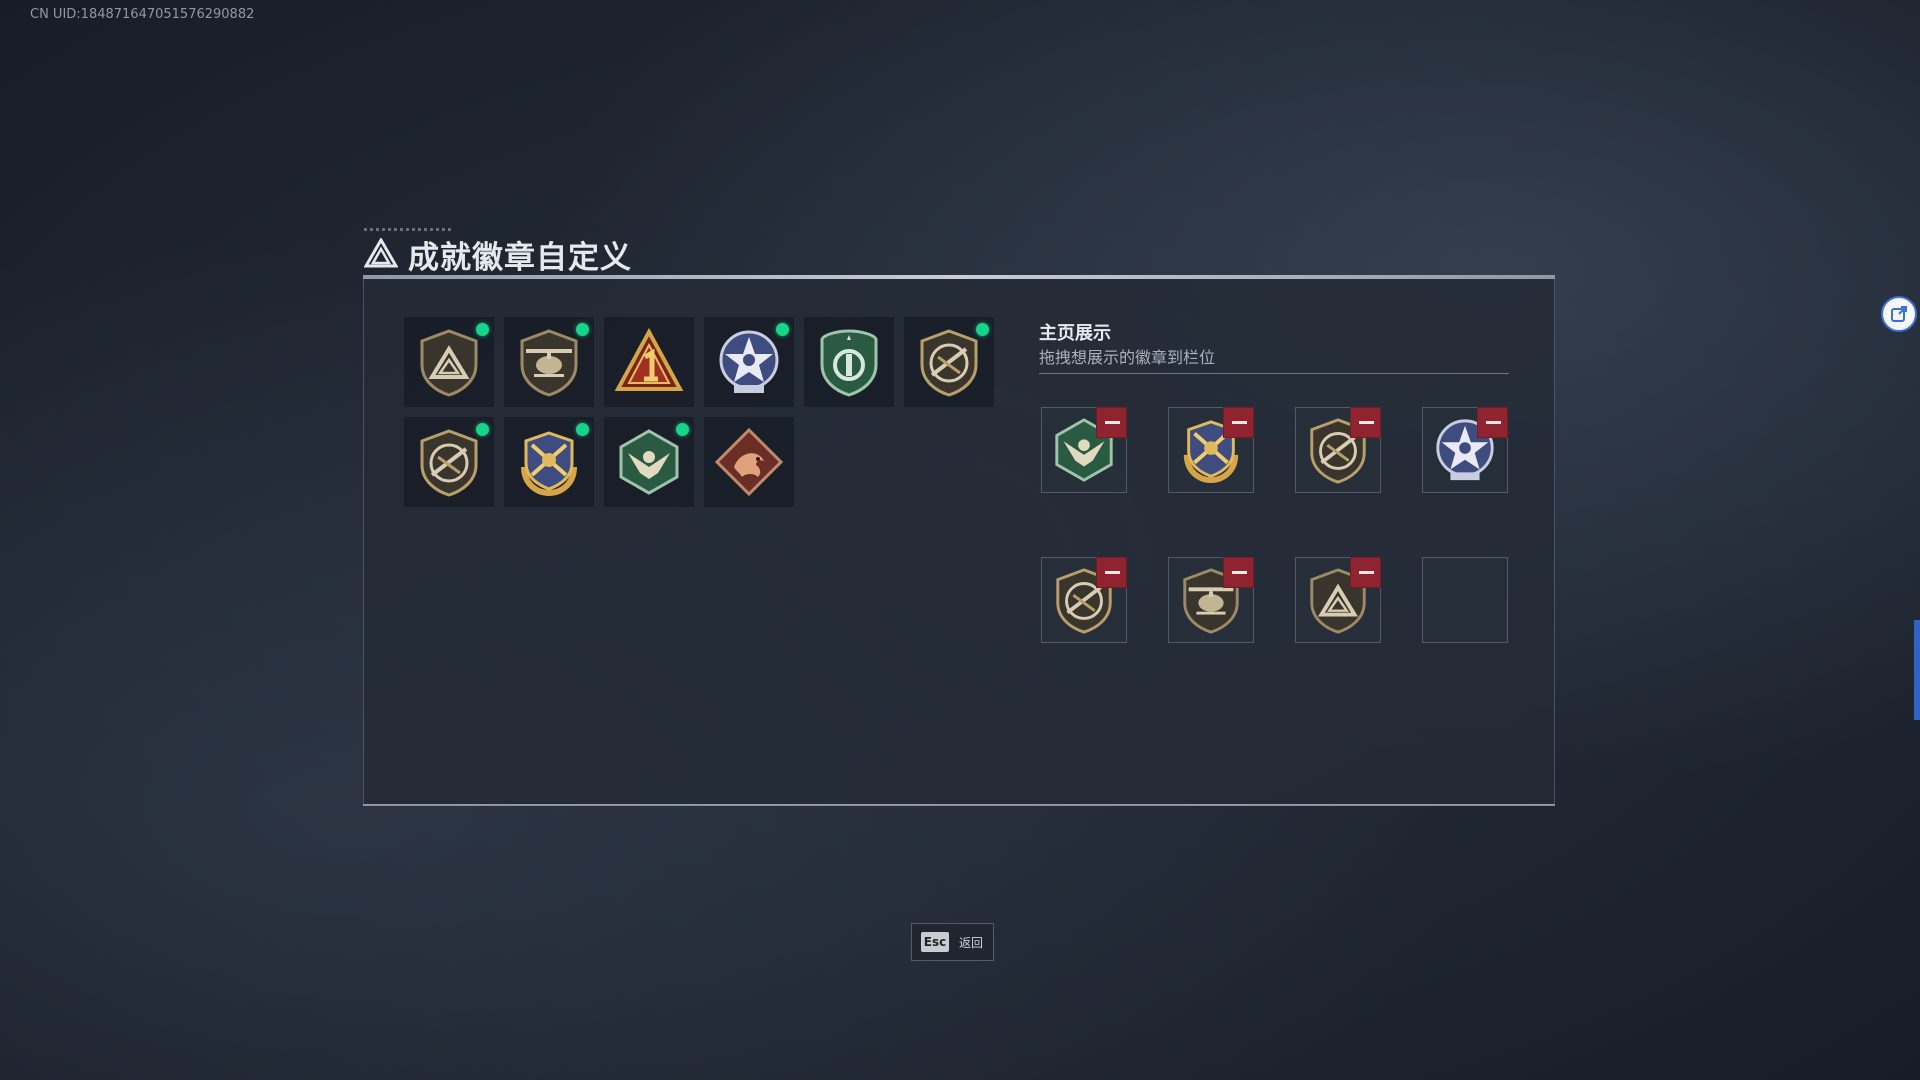 The width and height of the screenshot is (1920, 1080). I want to click on showcase-subtitle: 拖拽想展示的徽章到栏位, so click(1127, 357).